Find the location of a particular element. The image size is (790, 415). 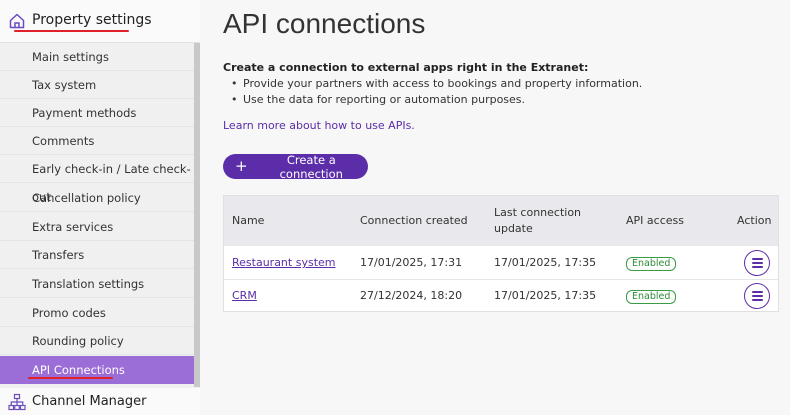

sidebar-item-rounding-policy: Rounding policy is located at coordinates (97, 341).